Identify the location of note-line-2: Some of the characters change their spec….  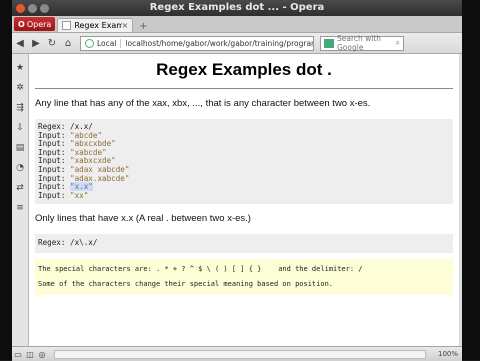
(186, 283).